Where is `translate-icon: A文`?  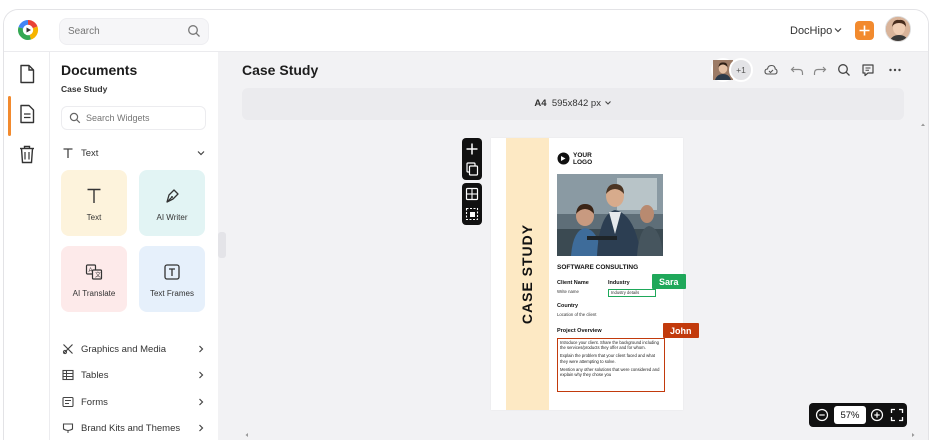
translate-icon: A文 is located at coordinates (94, 272).